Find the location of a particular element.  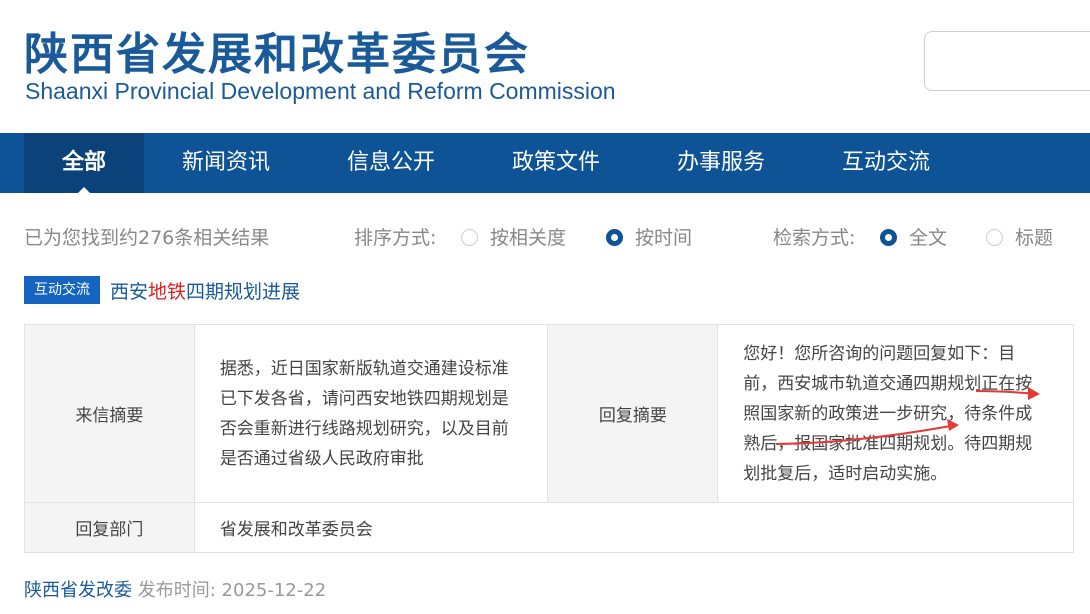

nav-item-label: 新闻资讯 is located at coordinates (225, 162).